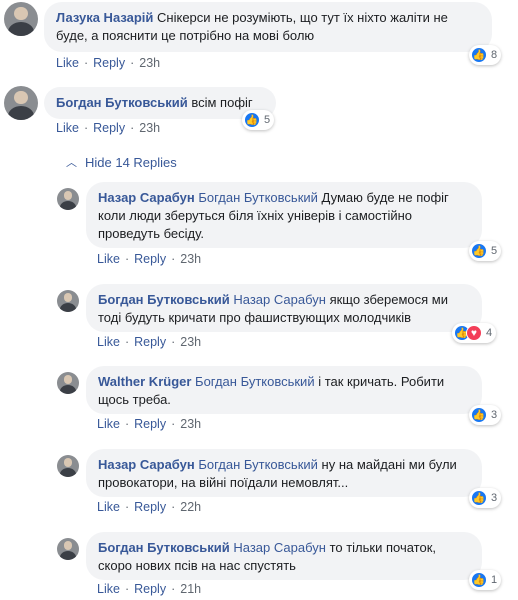 The height and width of the screenshot is (600, 518). Describe the element at coordinates (104, 17) in the screenshot. I see `comment-author: Лазука Назарій` at that location.